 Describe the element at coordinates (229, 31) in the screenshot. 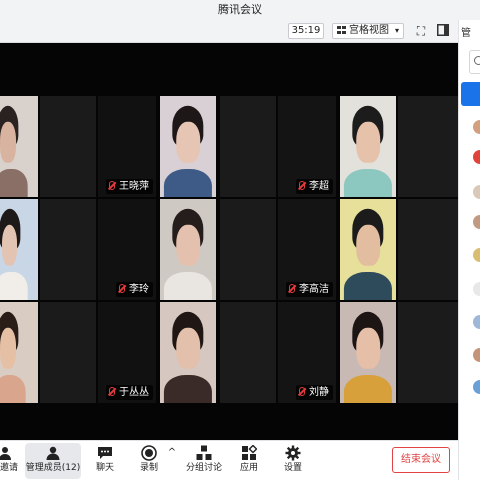

I see `top-toolbar: 35:19 宫格视图 ▾ ⛶` at that location.